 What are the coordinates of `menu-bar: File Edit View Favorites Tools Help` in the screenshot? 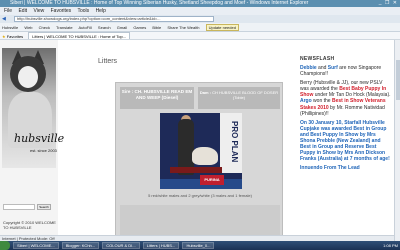 It's located at (200, 11).